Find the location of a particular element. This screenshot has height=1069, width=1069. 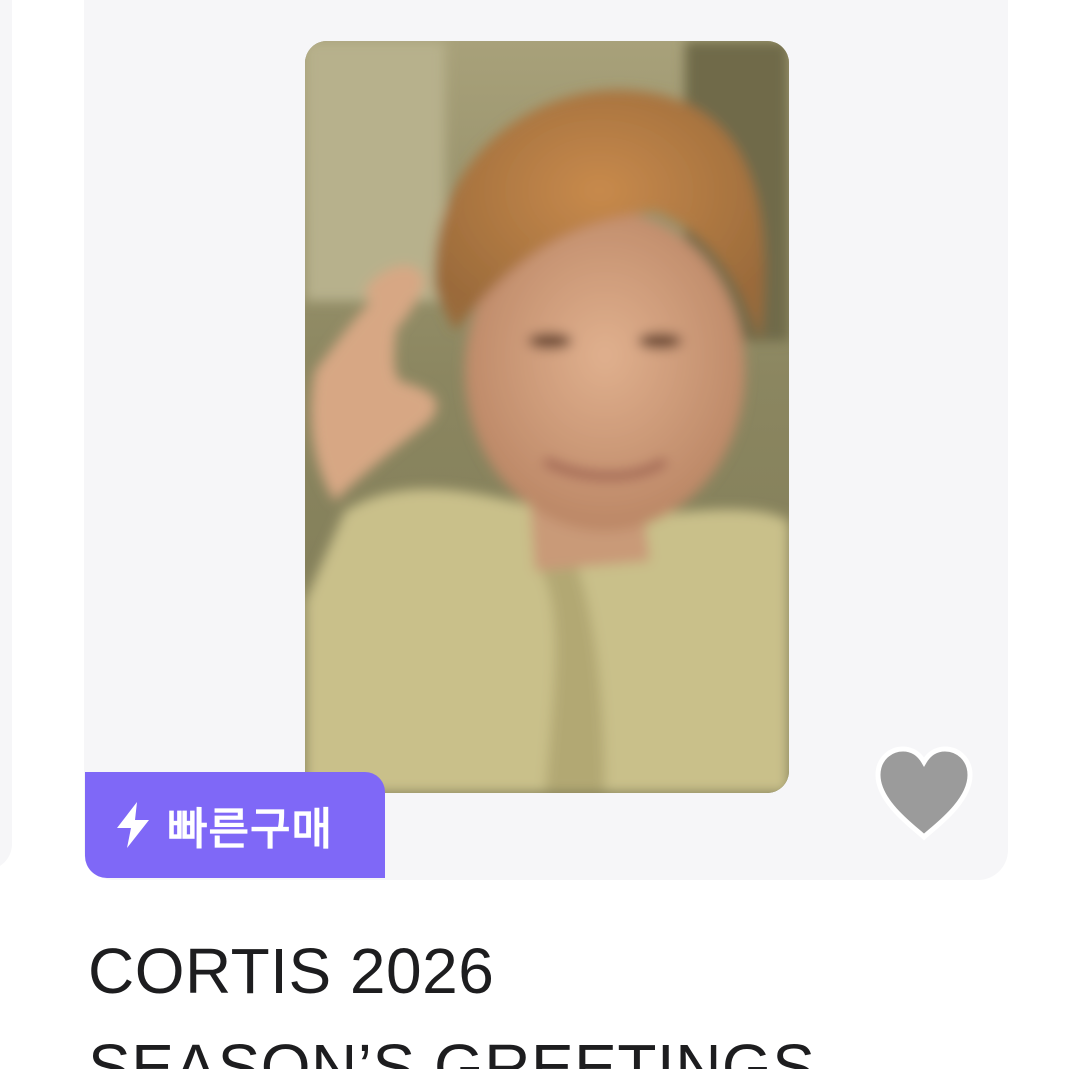

favorite-button is located at coordinates (924, 793).